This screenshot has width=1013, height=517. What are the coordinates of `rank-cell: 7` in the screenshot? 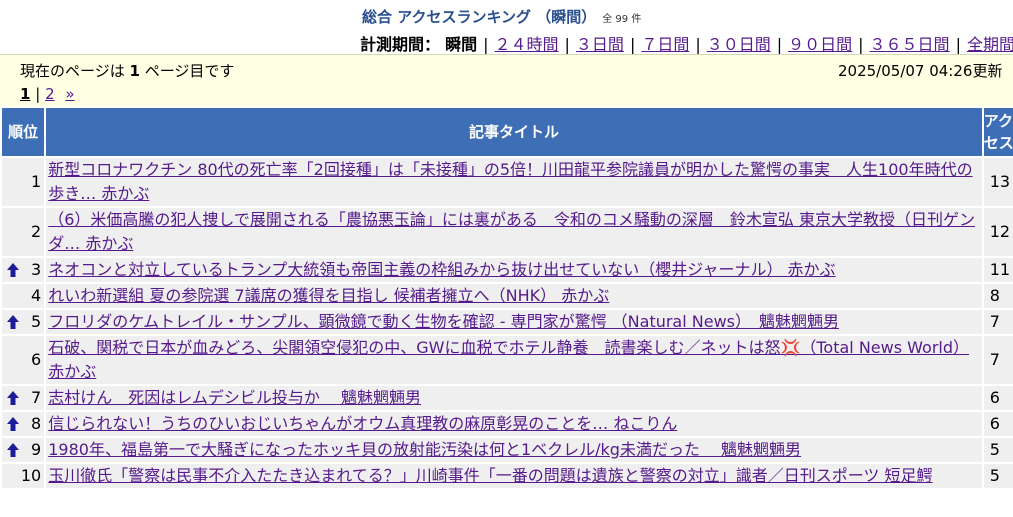 It's located at (23, 398).